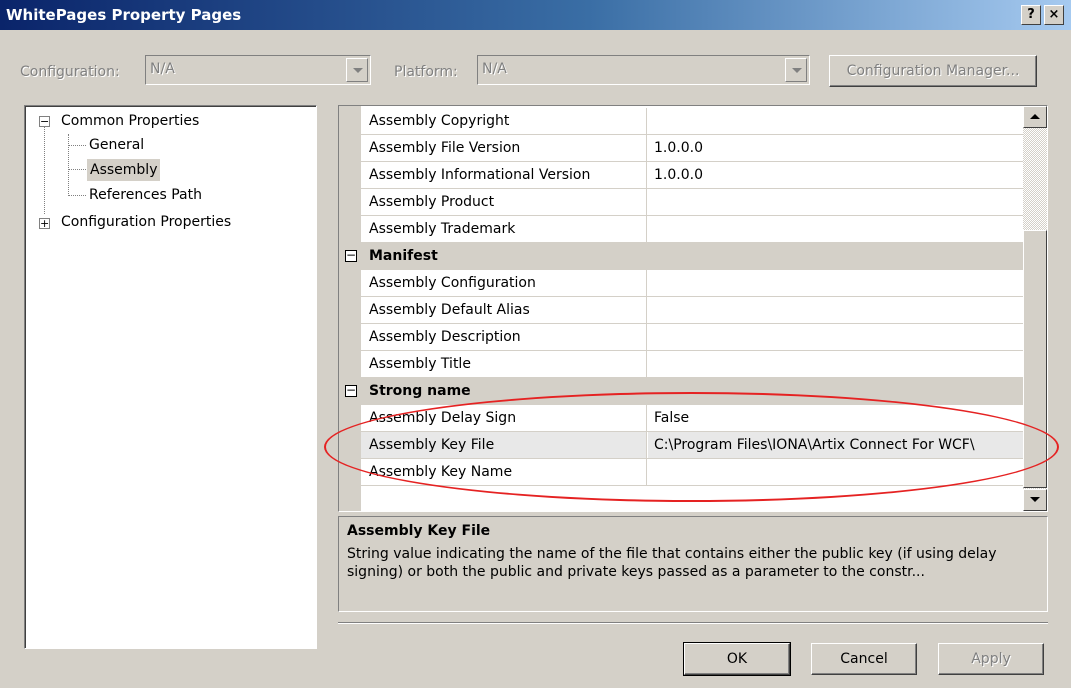 This screenshot has width=1071, height=688. What do you see at coordinates (504, 472) in the screenshot?
I see `property-name: Assembly Key Name` at bounding box center [504, 472].